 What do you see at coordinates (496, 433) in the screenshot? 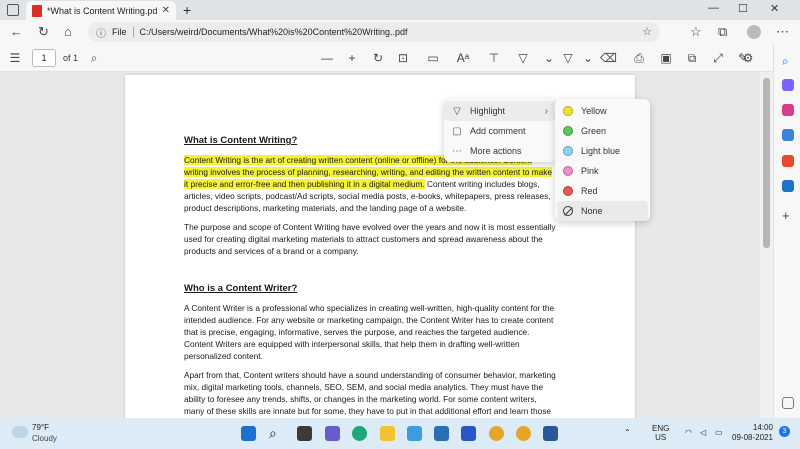
I see `chrome-icon` at bounding box center [496, 433].